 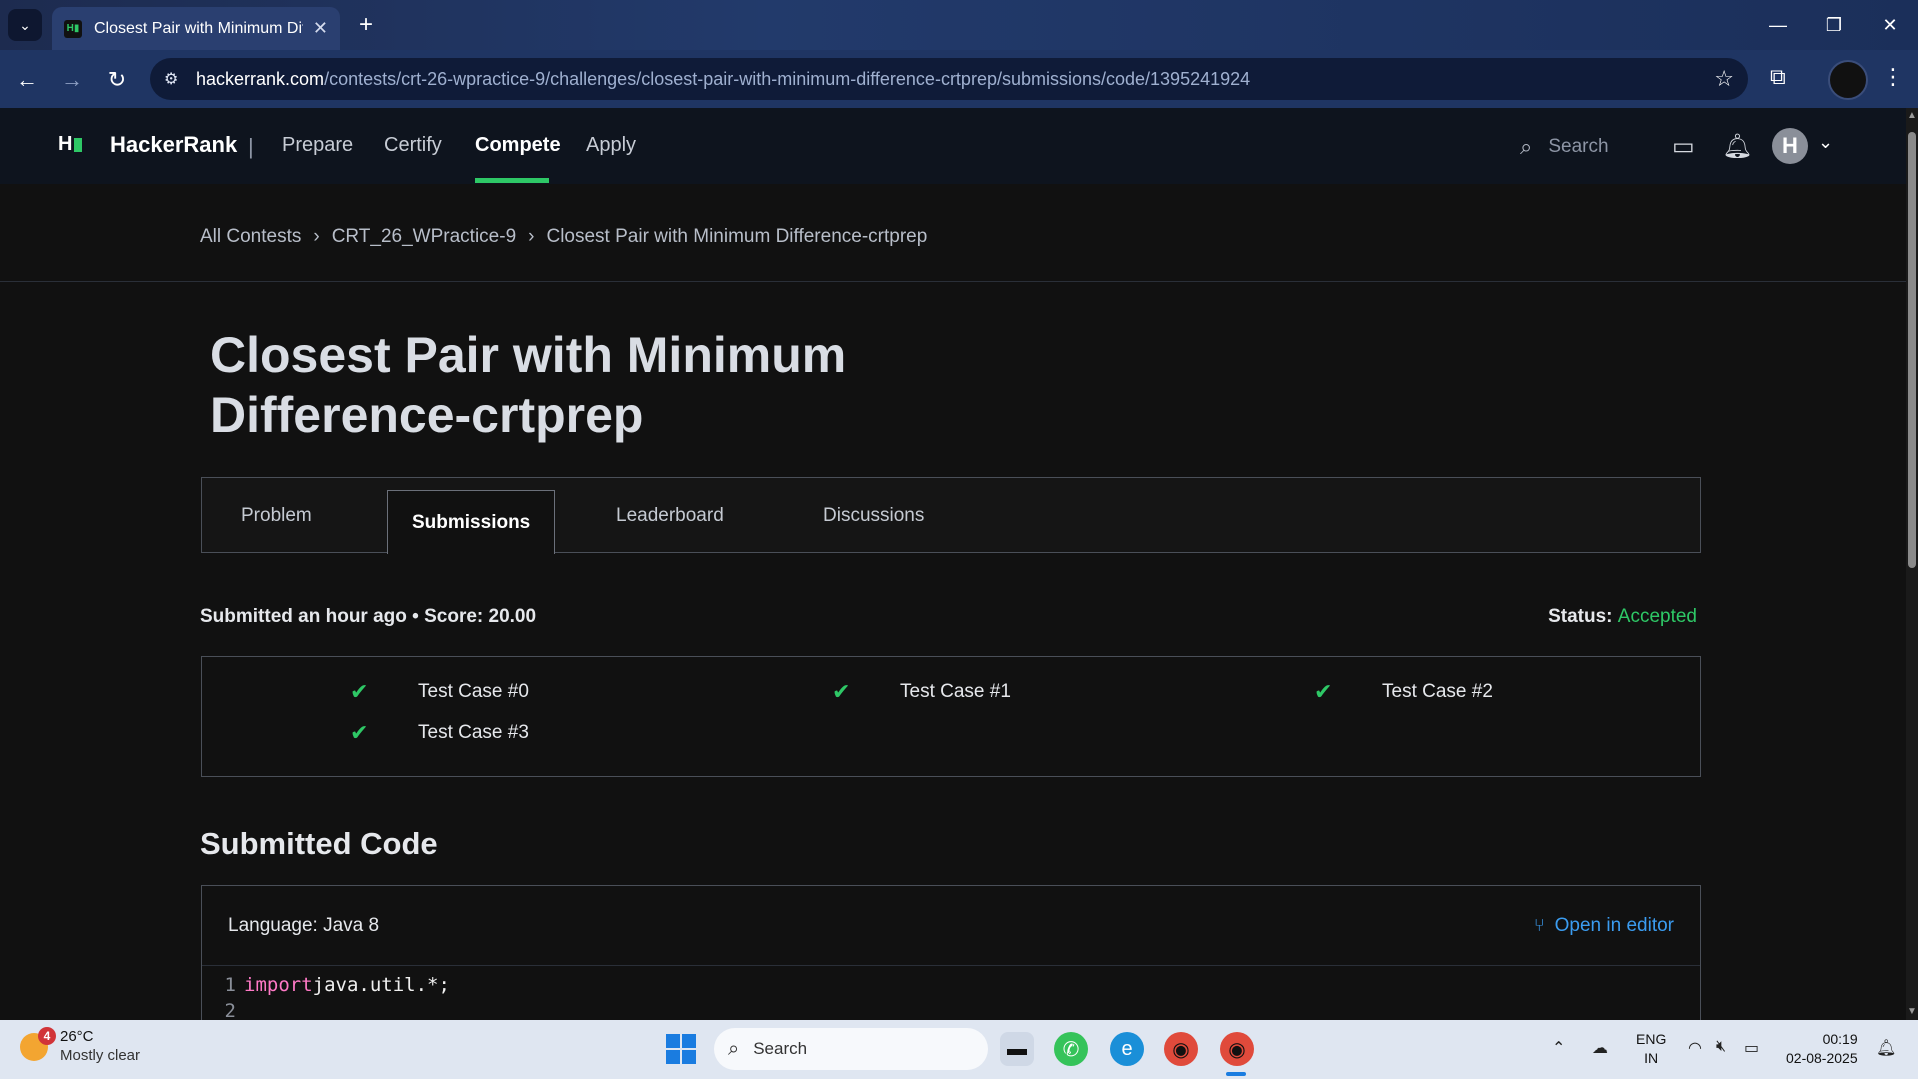 What do you see at coordinates (100, 1055) in the screenshot?
I see `weather-condition: Mostly clear` at bounding box center [100, 1055].